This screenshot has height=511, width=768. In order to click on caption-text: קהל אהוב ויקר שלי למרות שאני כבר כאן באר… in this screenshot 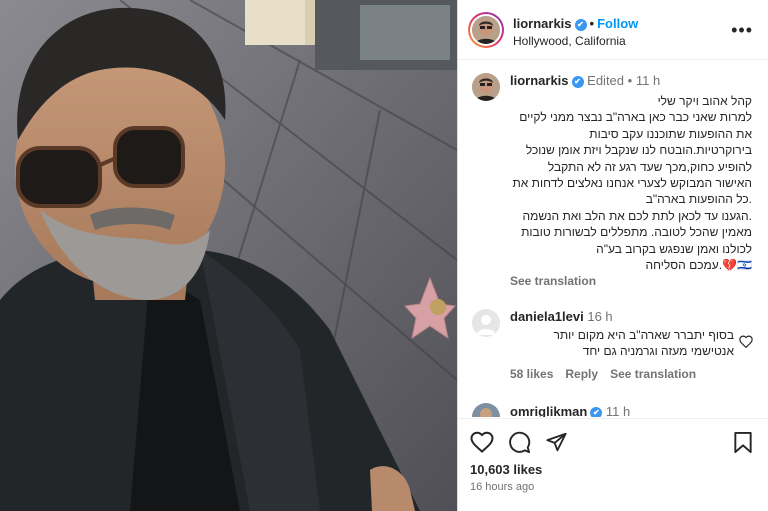, I will do `click(632, 183)`.